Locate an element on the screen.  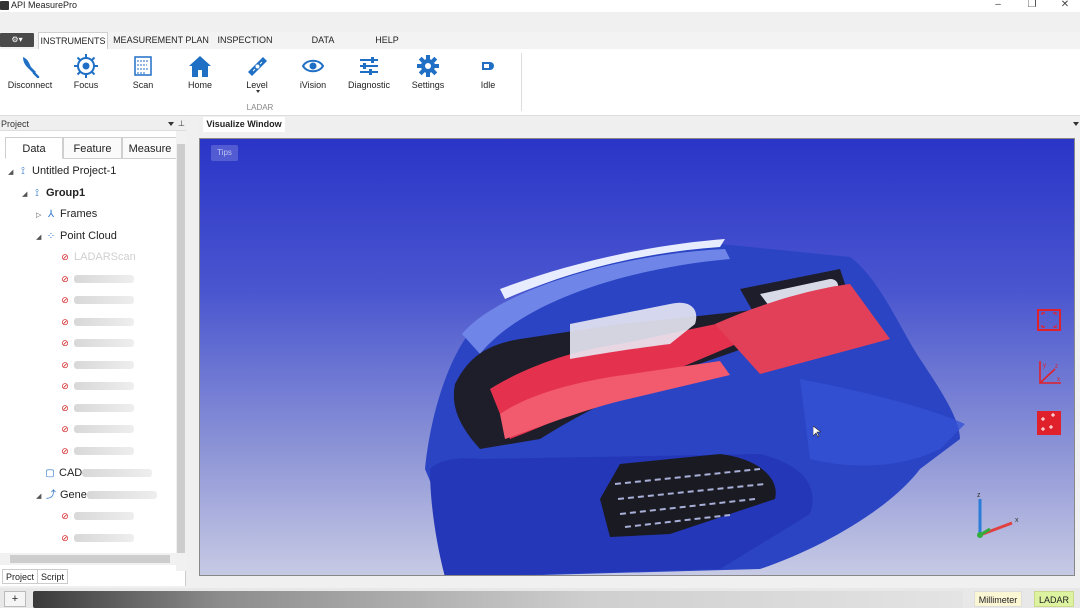
disconnect-label: Disconnect is located at coordinates (30, 85).